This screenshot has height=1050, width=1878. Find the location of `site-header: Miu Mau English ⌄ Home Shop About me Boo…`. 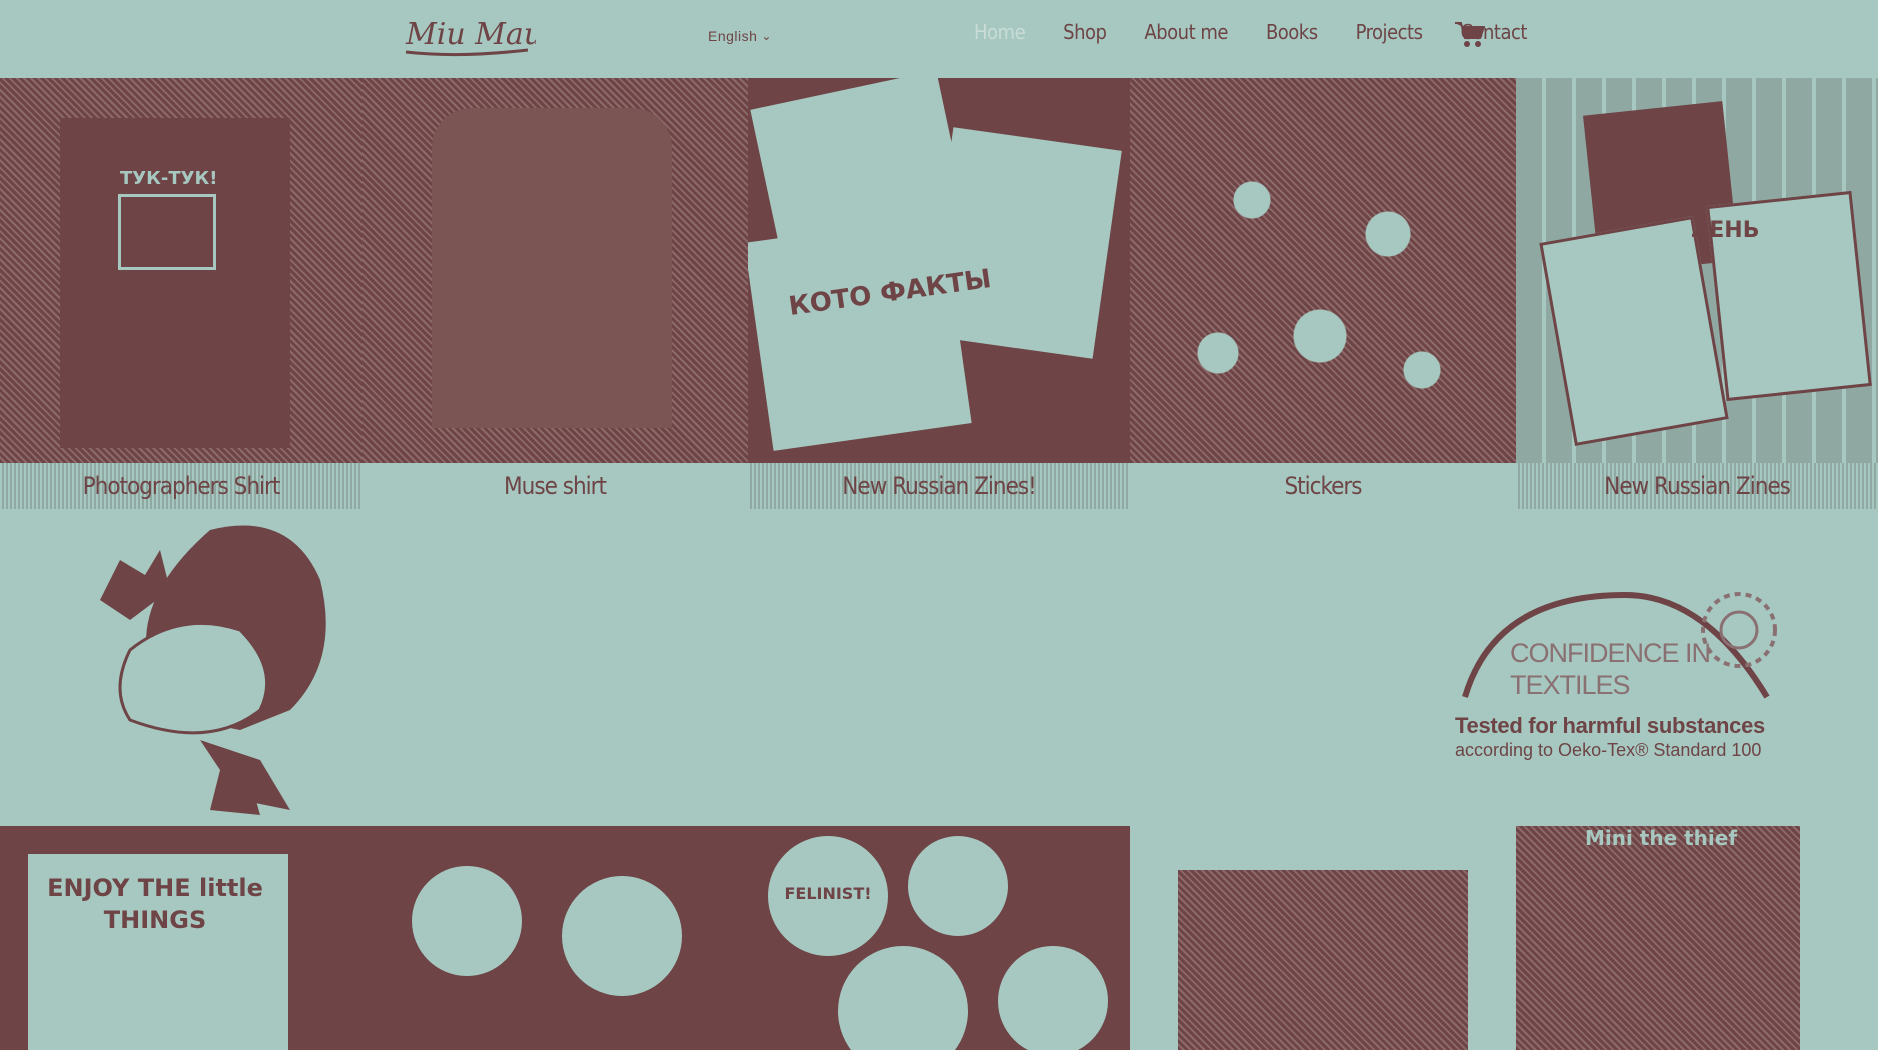

site-header: Miu Mau English ⌄ Home Shop About me Boo… is located at coordinates (939, 39).